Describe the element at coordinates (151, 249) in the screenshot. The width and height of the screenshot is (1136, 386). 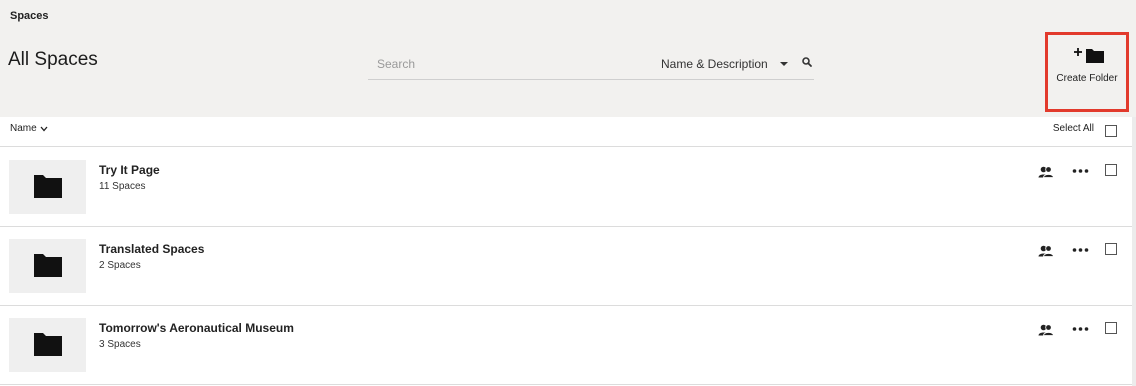
I see `space-title: Translated Spaces` at that location.